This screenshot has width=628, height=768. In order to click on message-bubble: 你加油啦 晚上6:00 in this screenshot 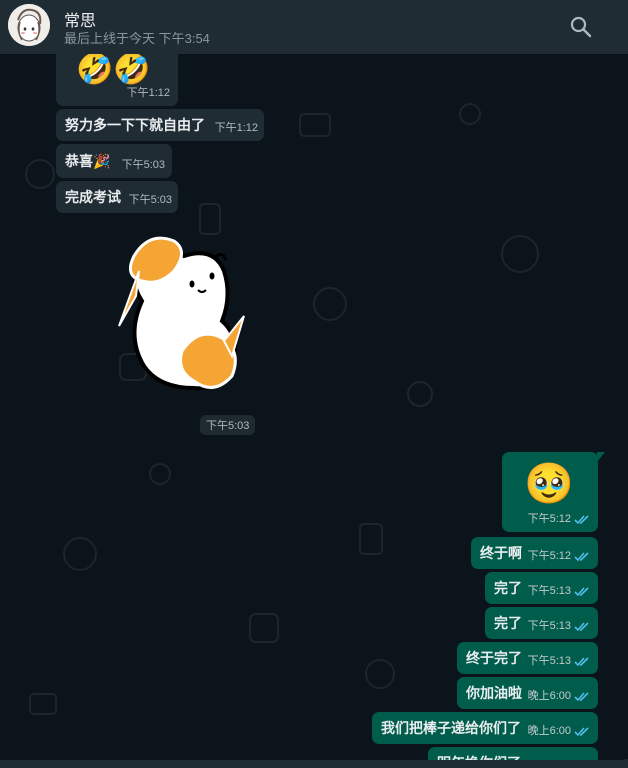, I will do `click(527, 693)`.